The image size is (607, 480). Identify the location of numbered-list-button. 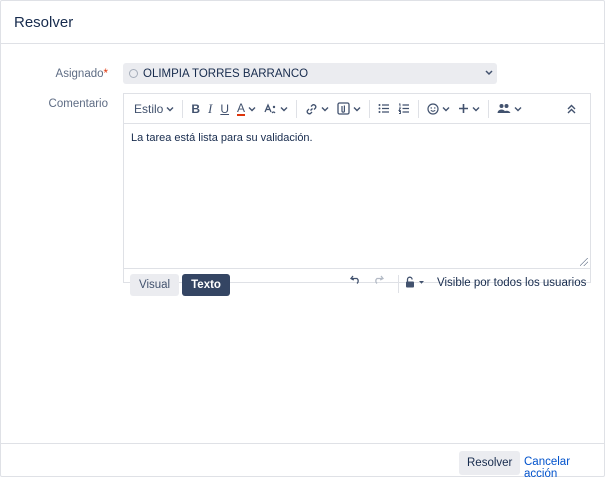
(404, 109).